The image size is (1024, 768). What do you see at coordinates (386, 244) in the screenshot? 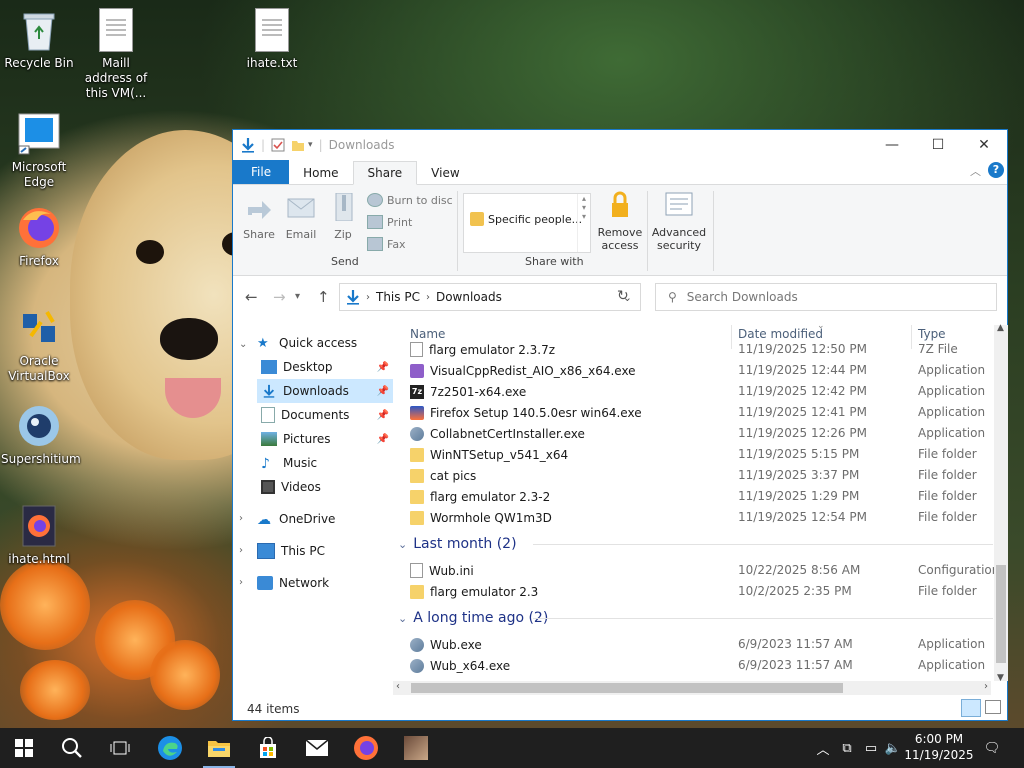
I see `fax-button: Fax` at bounding box center [386, 244].